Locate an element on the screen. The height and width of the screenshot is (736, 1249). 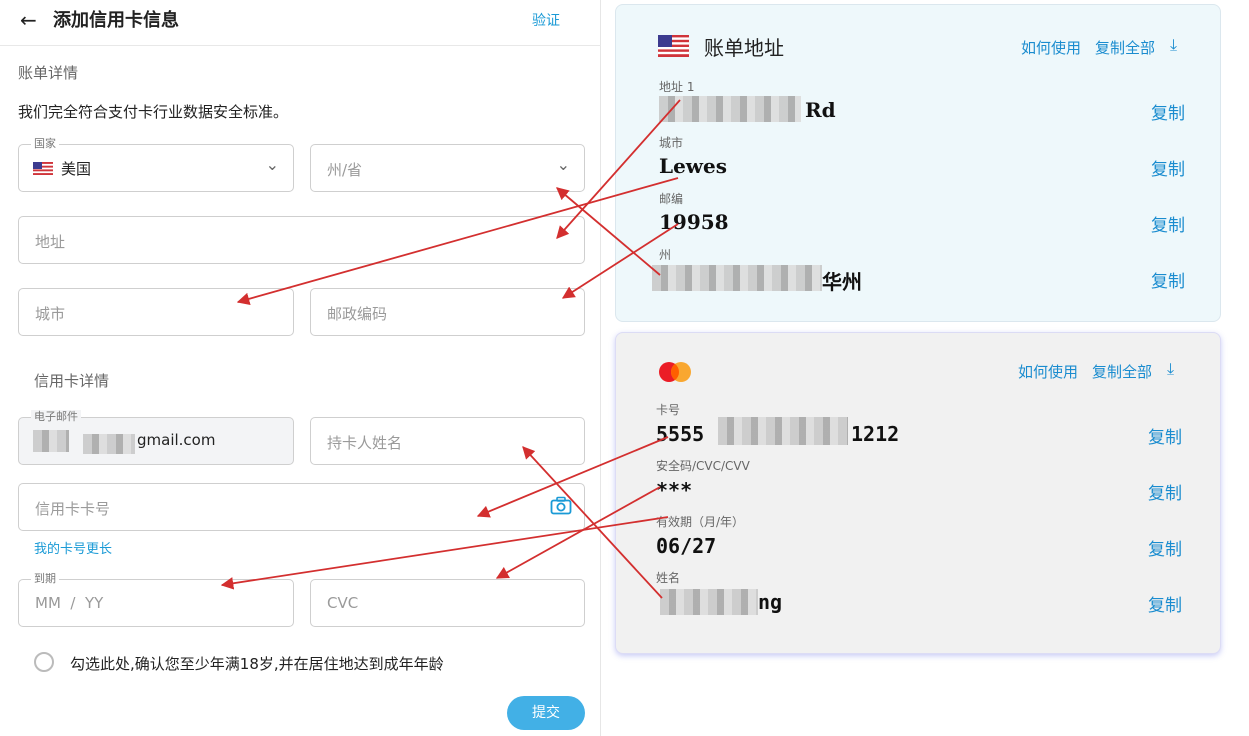
name-label: 姓名 is located at coordinates (668, 578).